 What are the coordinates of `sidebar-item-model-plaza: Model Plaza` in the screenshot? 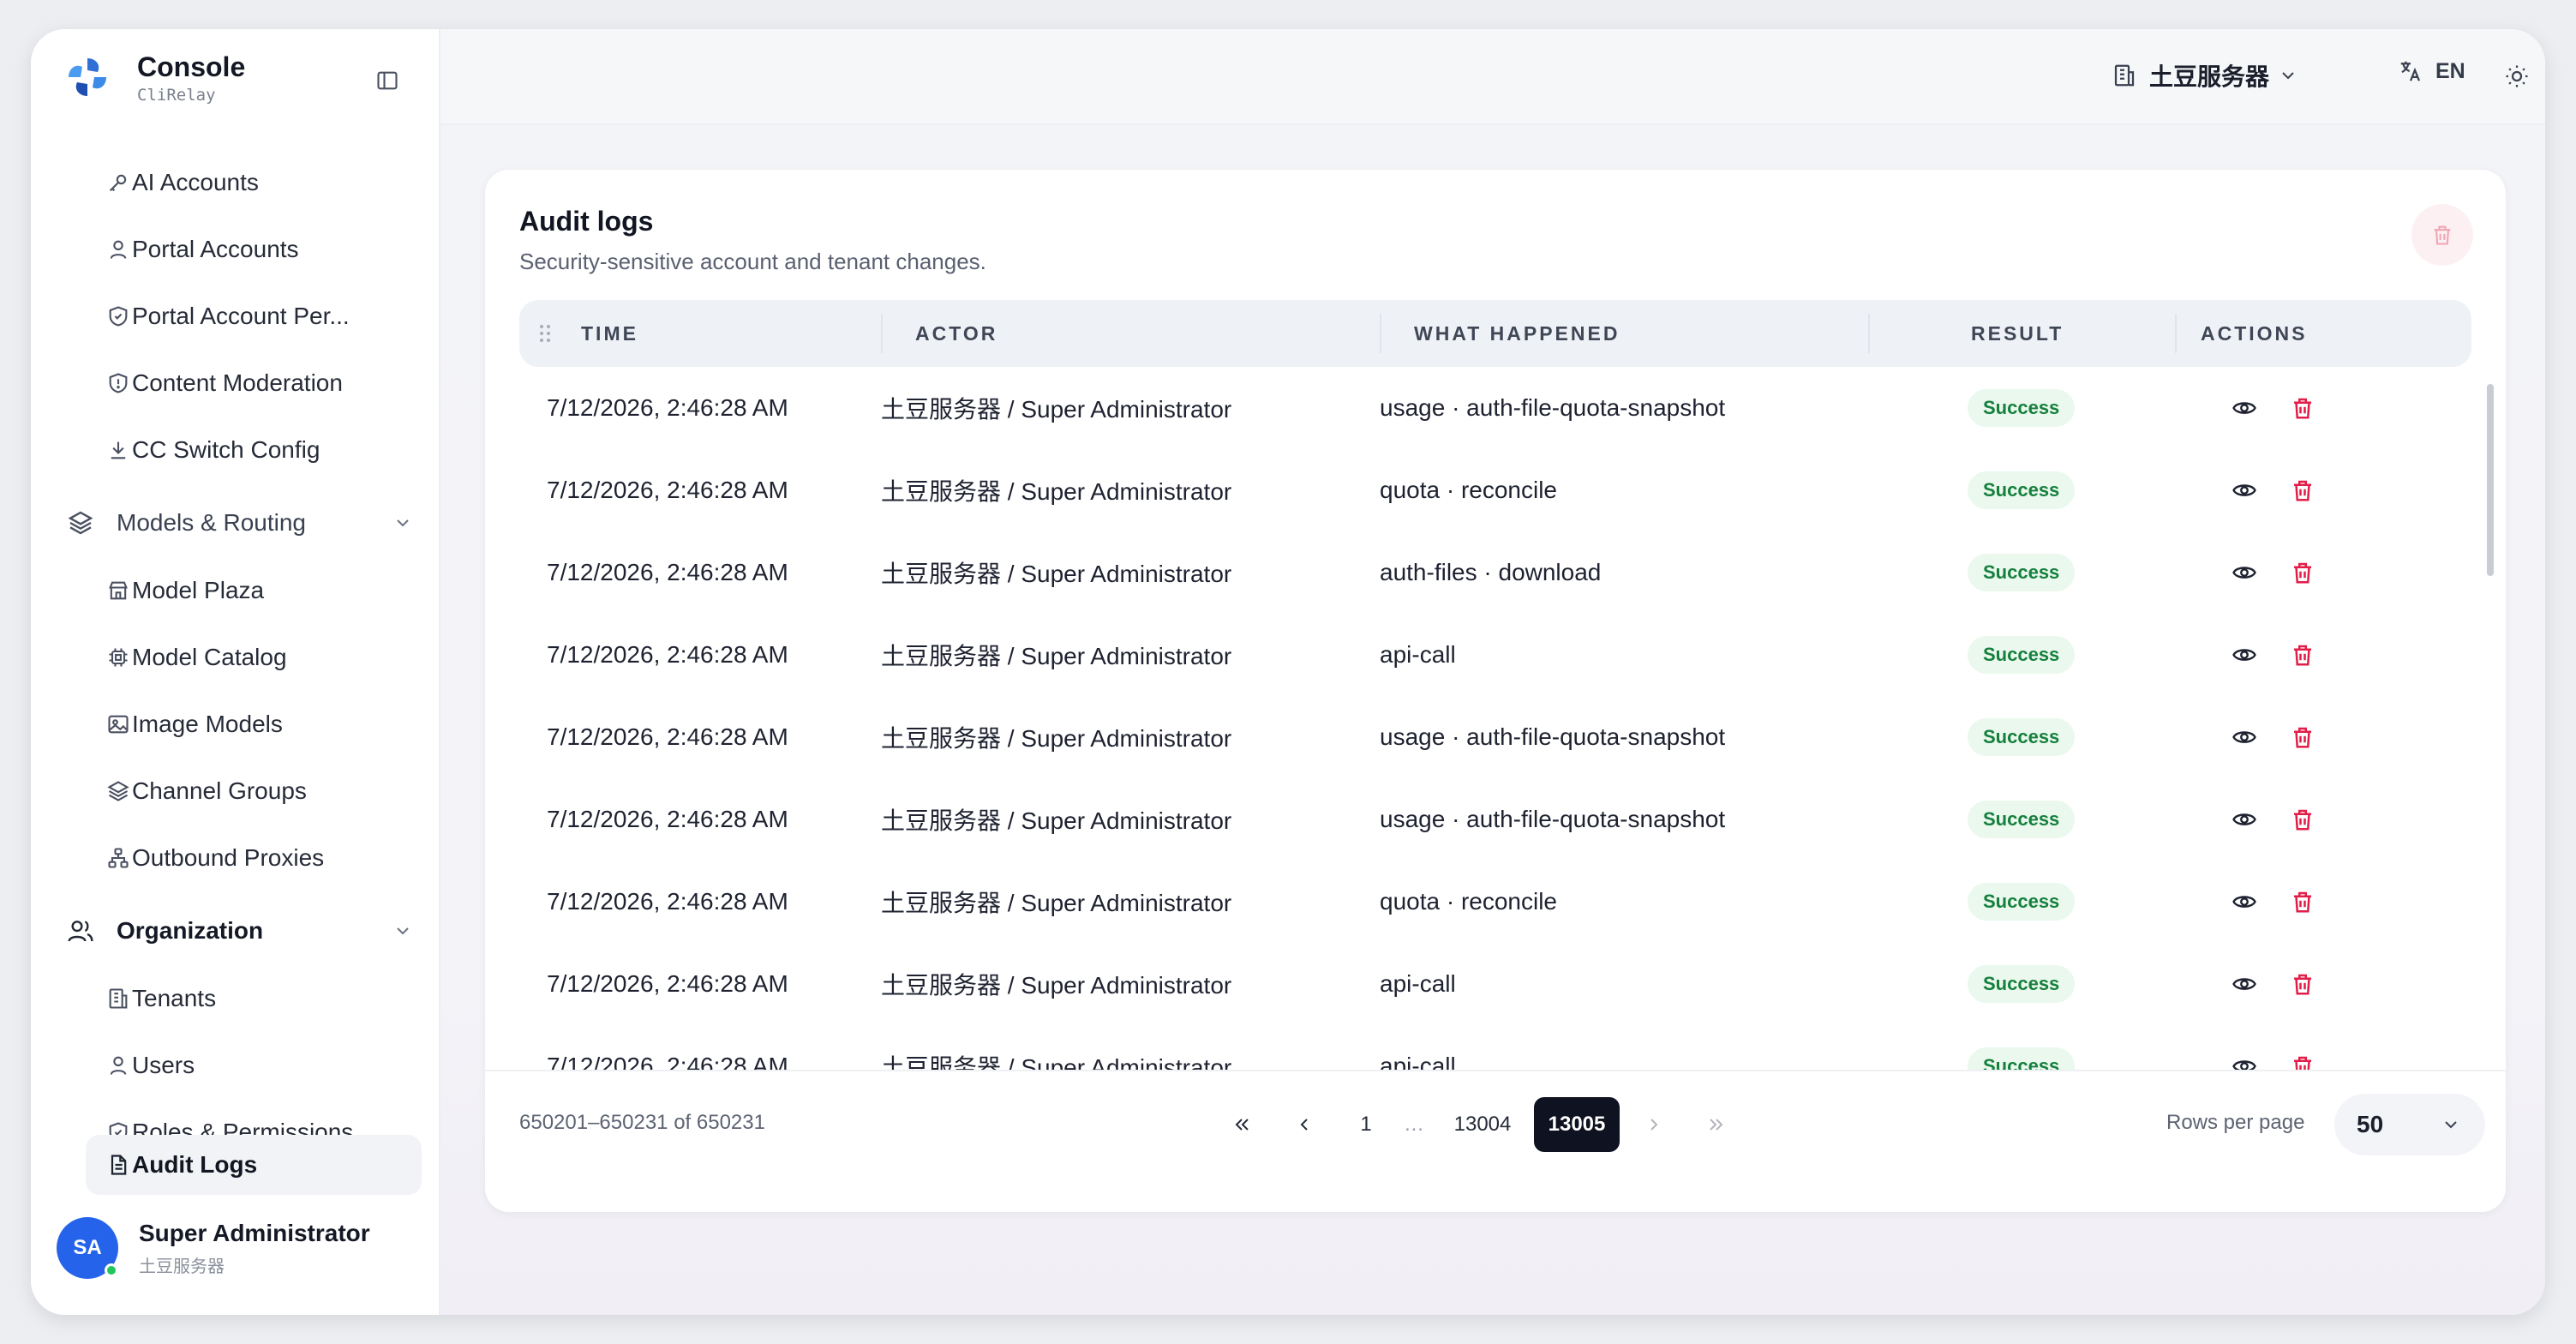 It's located at (254, 591).